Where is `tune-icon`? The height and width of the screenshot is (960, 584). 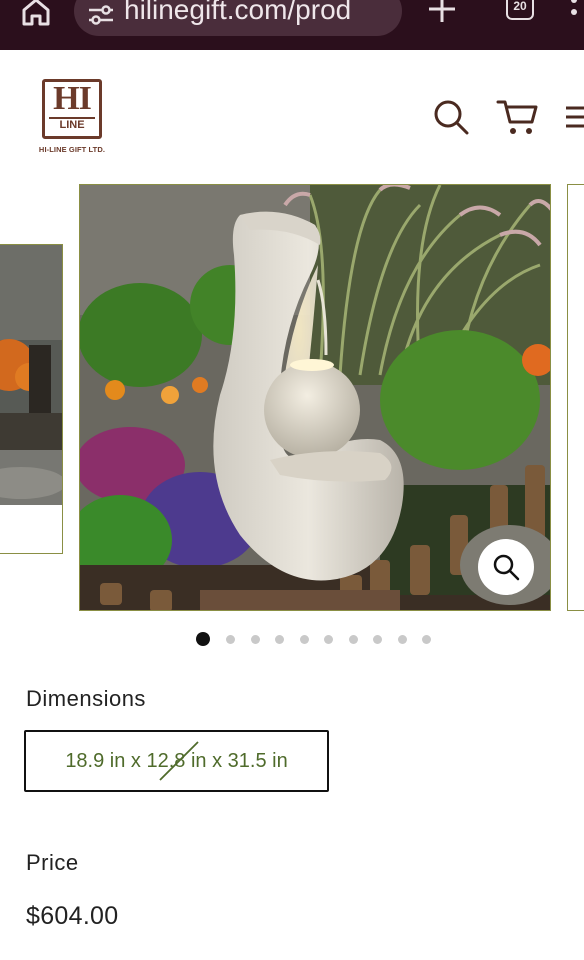 tune-icon is located at coordinates (101, 15).